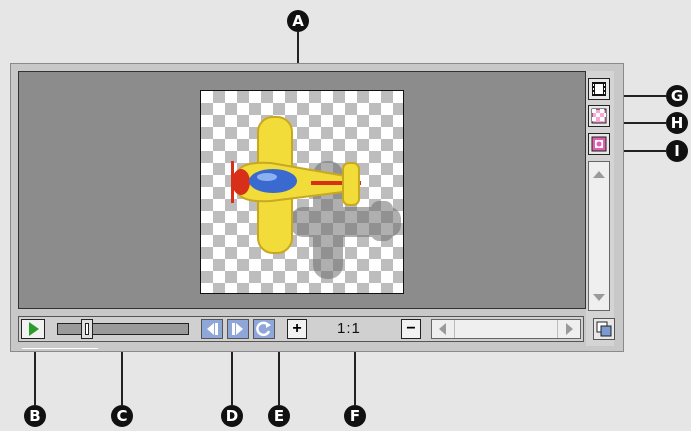  Describe the element at coordinates (599, 175) in the screenshot. I see `scroll-up-icon` at that location.